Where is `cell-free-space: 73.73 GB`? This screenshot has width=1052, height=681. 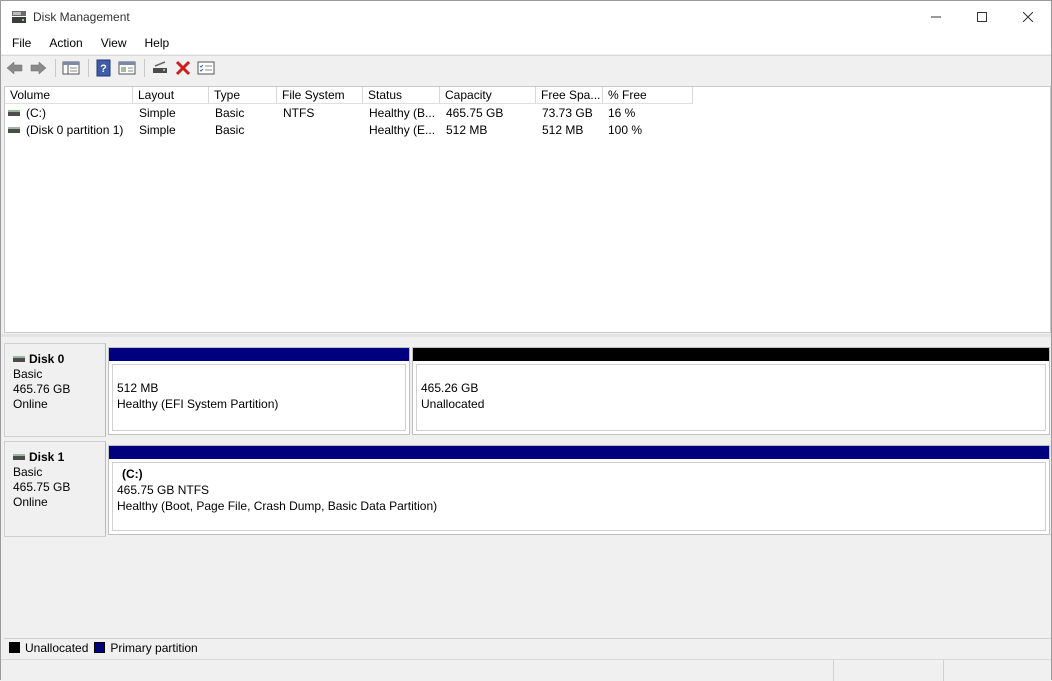
cell-free-space: 73.73 GB is located at coordinates (567, 113).